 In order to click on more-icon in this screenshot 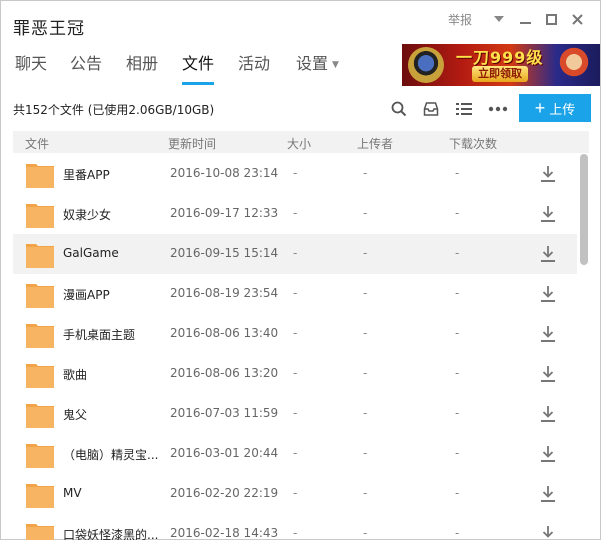, I will do `click(498, 109)`.